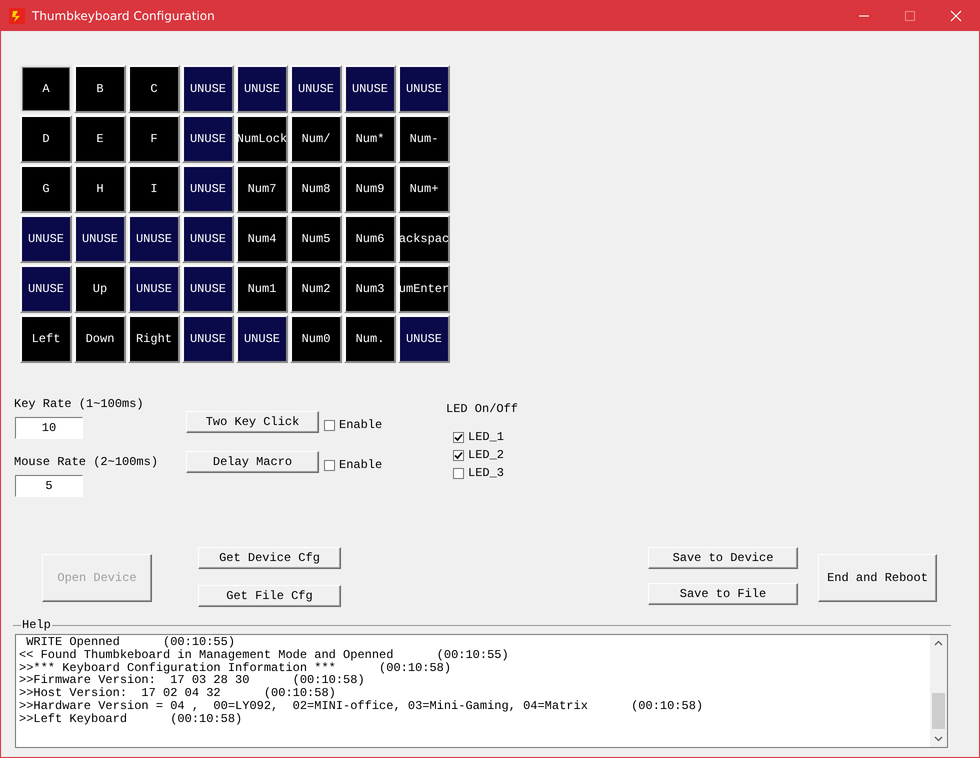  What do you see at coordinates (46, 89) in the screenshot?
I see `key-button: A` at bounding box center [46, 89].